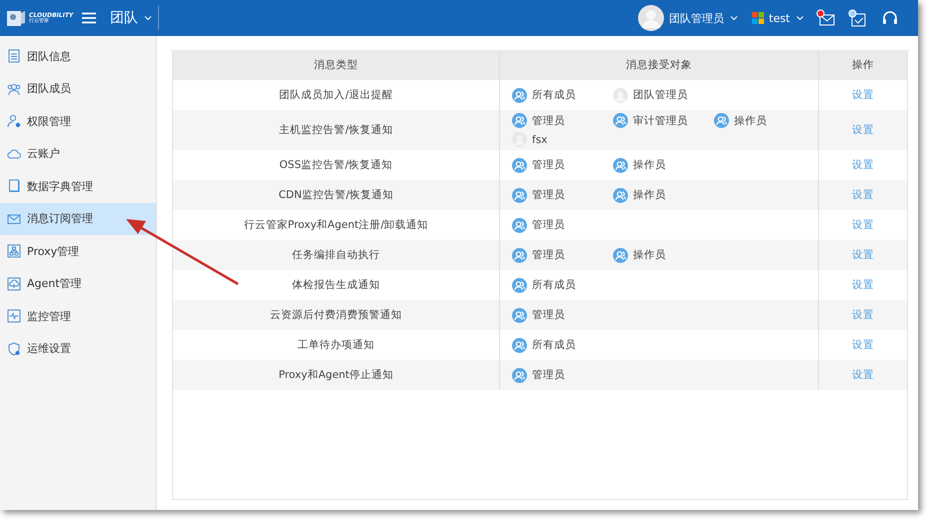 This screenshot has width=930, height=525. What do you see at coordinates (16, 18) in the screenshot?
I see `logo-icon` at bounding box center [16, 18].